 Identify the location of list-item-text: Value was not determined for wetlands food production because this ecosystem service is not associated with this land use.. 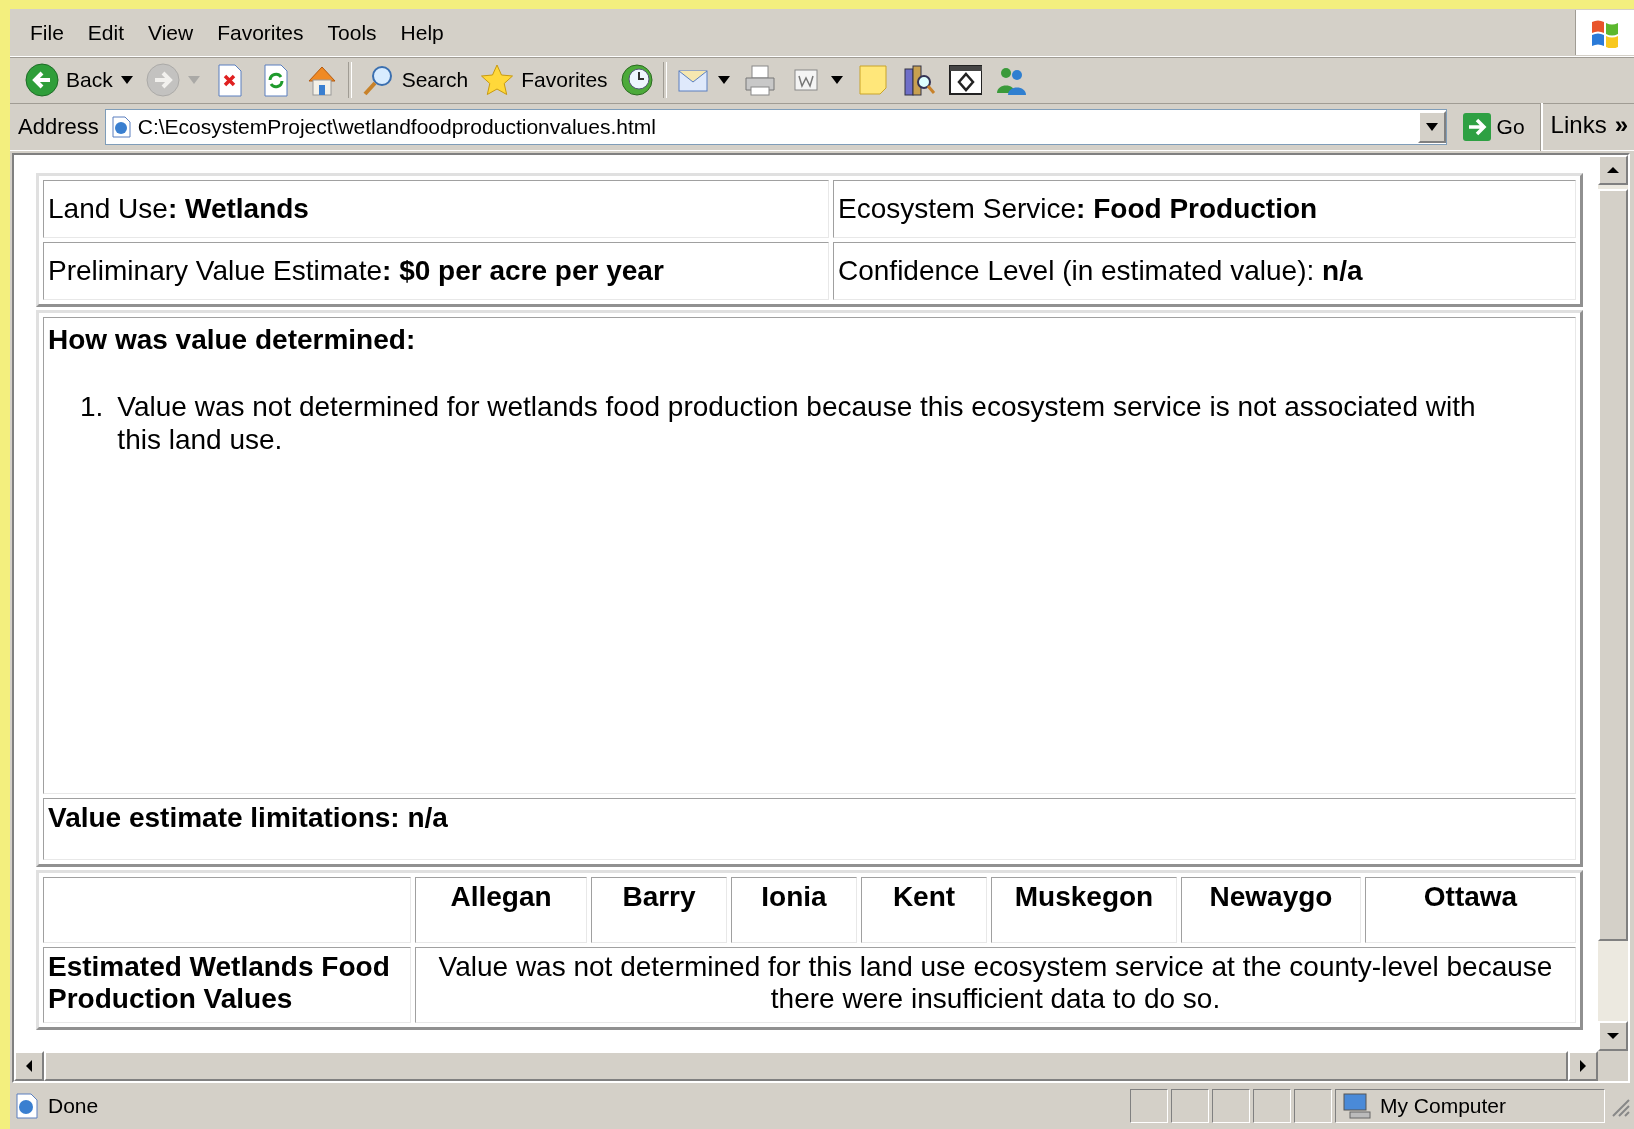
(797, 423).